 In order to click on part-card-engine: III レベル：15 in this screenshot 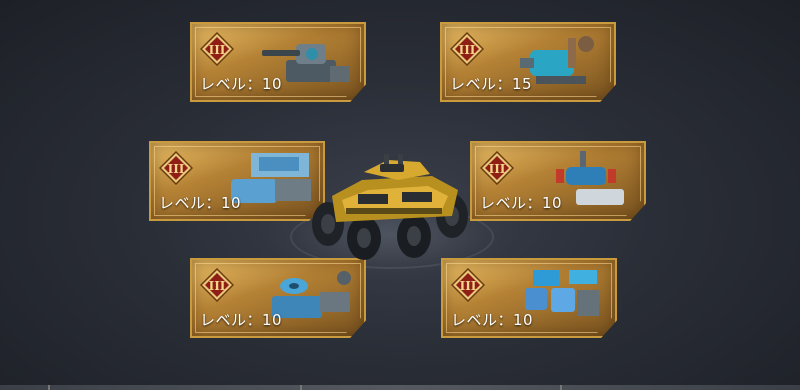, I will do `click(528, 62)`.